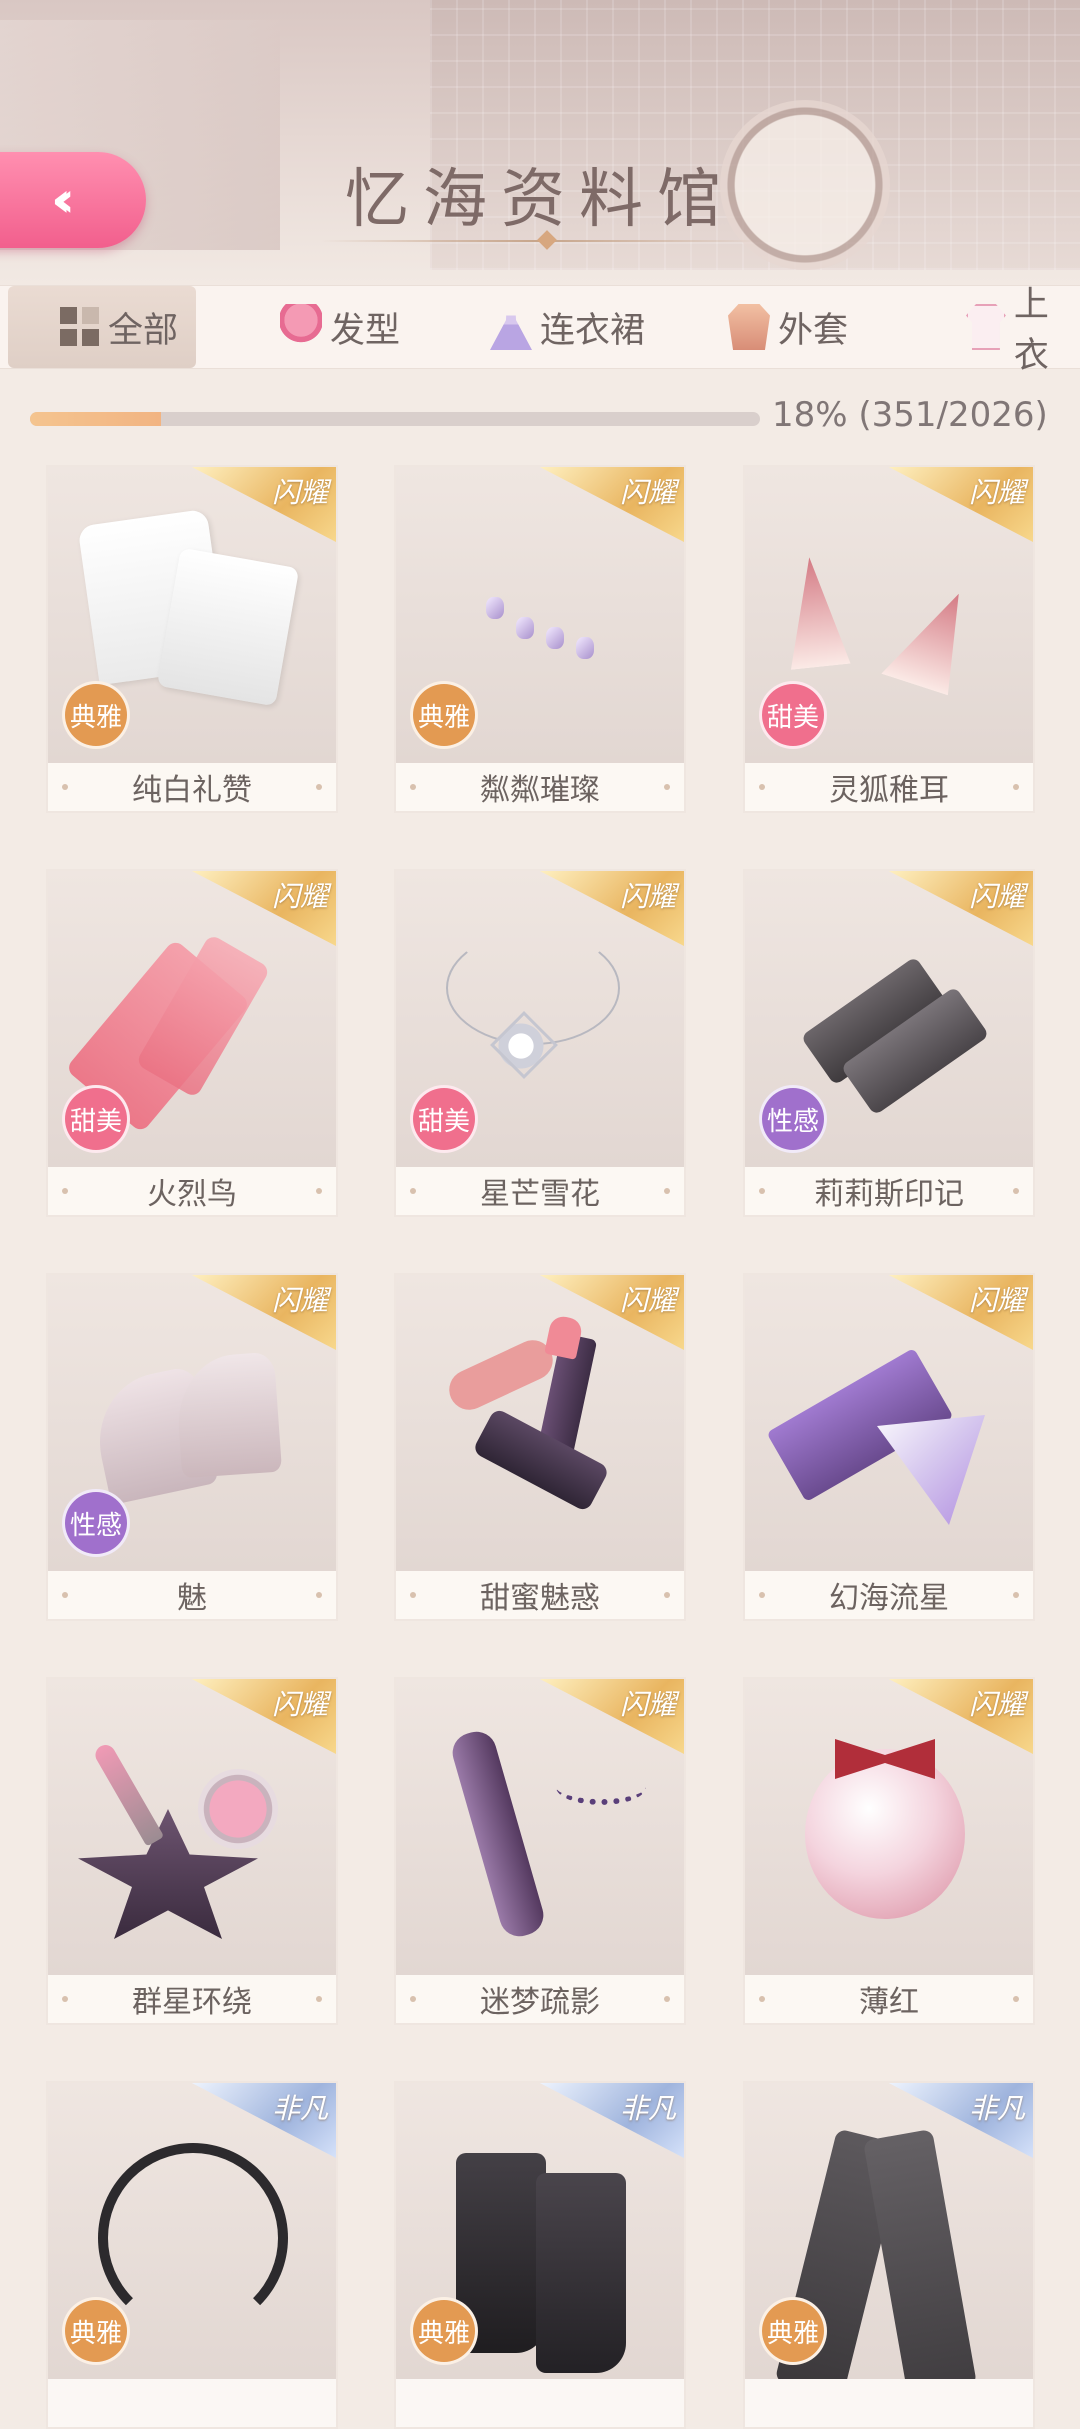 The image size is (1080, 2429). I want to click on item-card: 闪耀 薄红, so click(889, 1851).